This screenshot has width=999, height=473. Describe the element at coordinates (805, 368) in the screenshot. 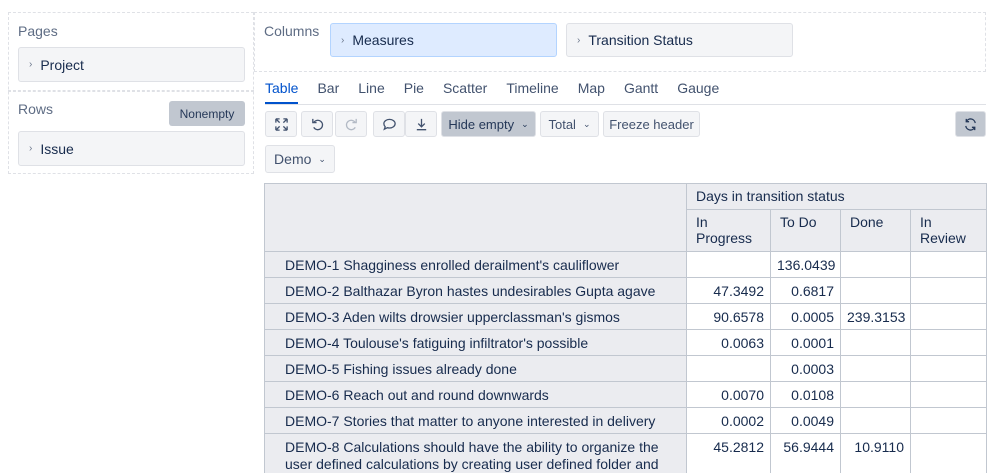

I see `table-cell: 0.0003` at that location.